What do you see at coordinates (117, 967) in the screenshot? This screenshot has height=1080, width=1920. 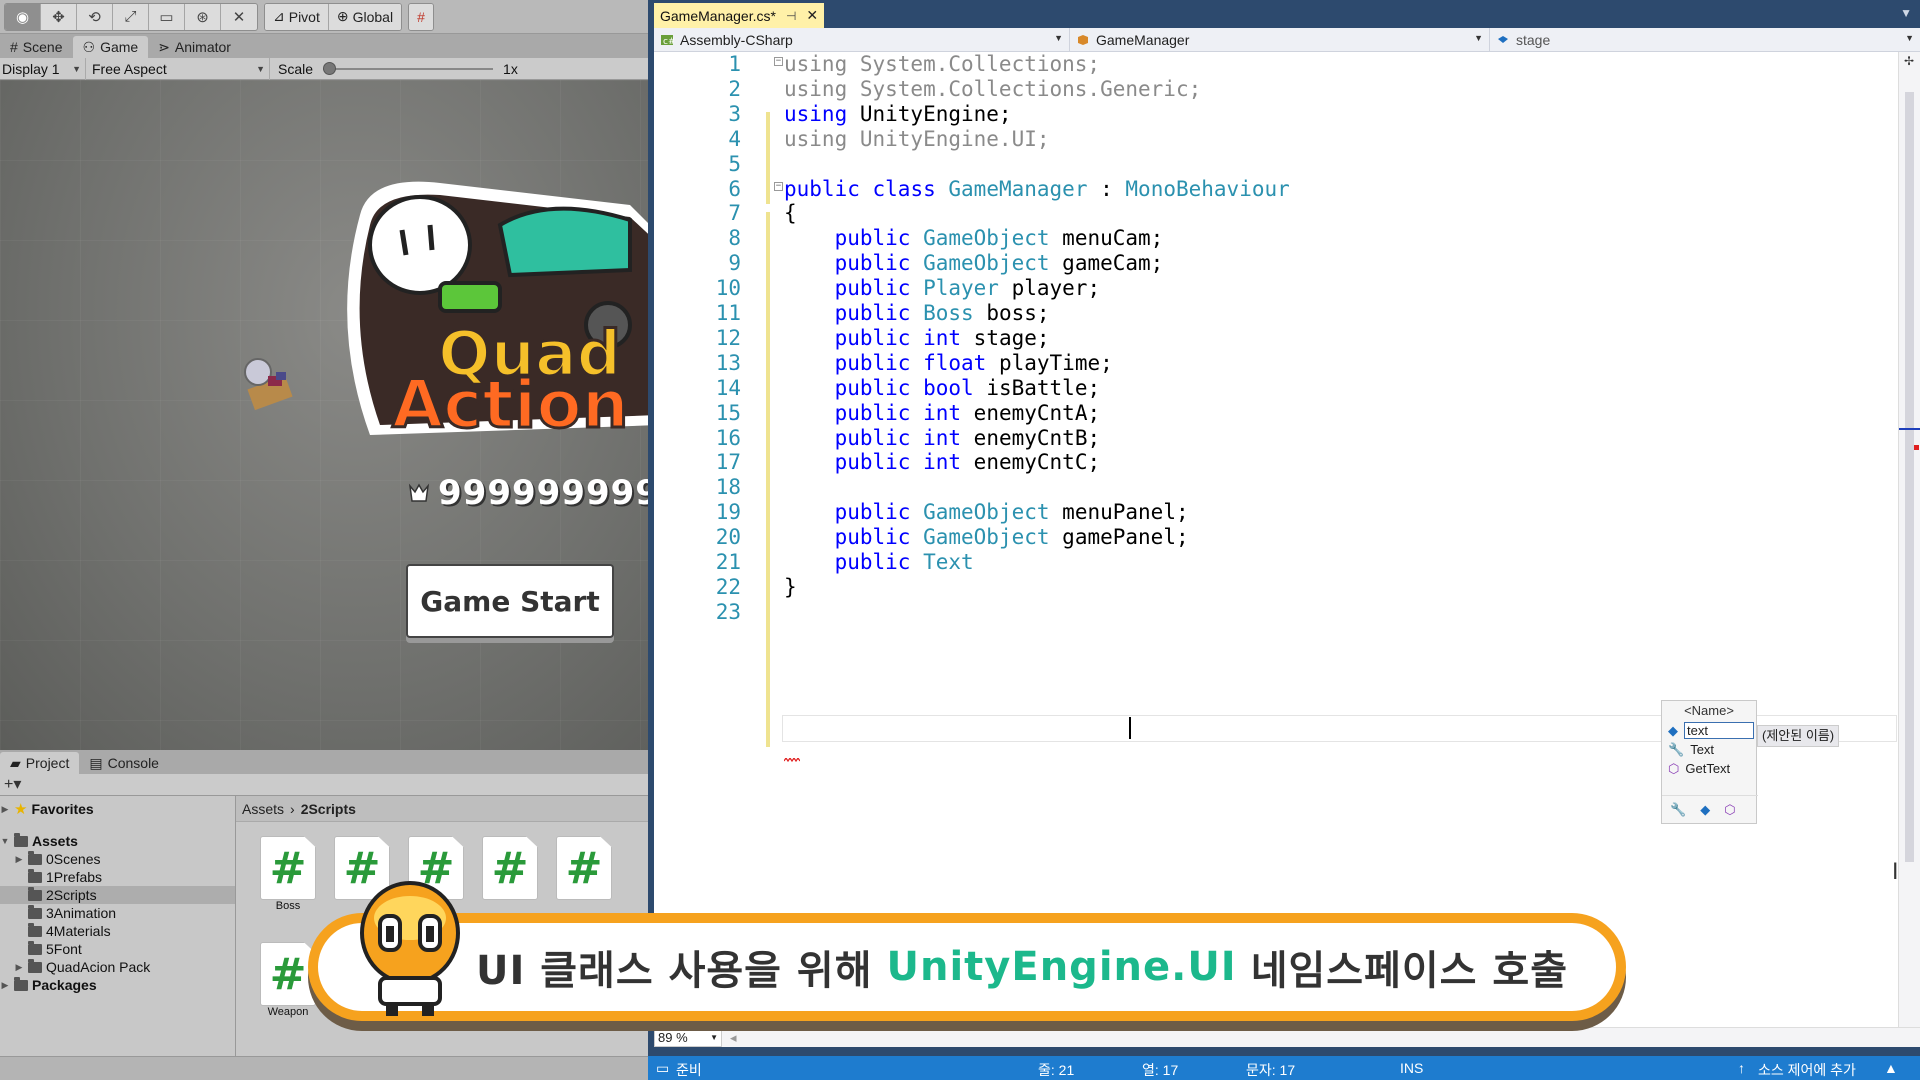 I see `tree-folder: ▶ QuadAcion Pack` at bounding box center [117, 967].